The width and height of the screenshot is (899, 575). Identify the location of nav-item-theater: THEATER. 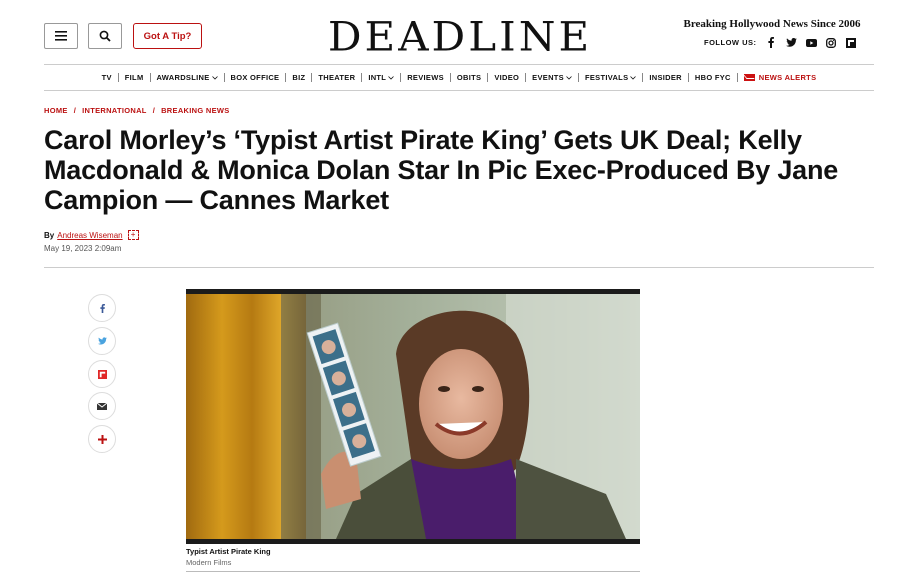
(336, 77).